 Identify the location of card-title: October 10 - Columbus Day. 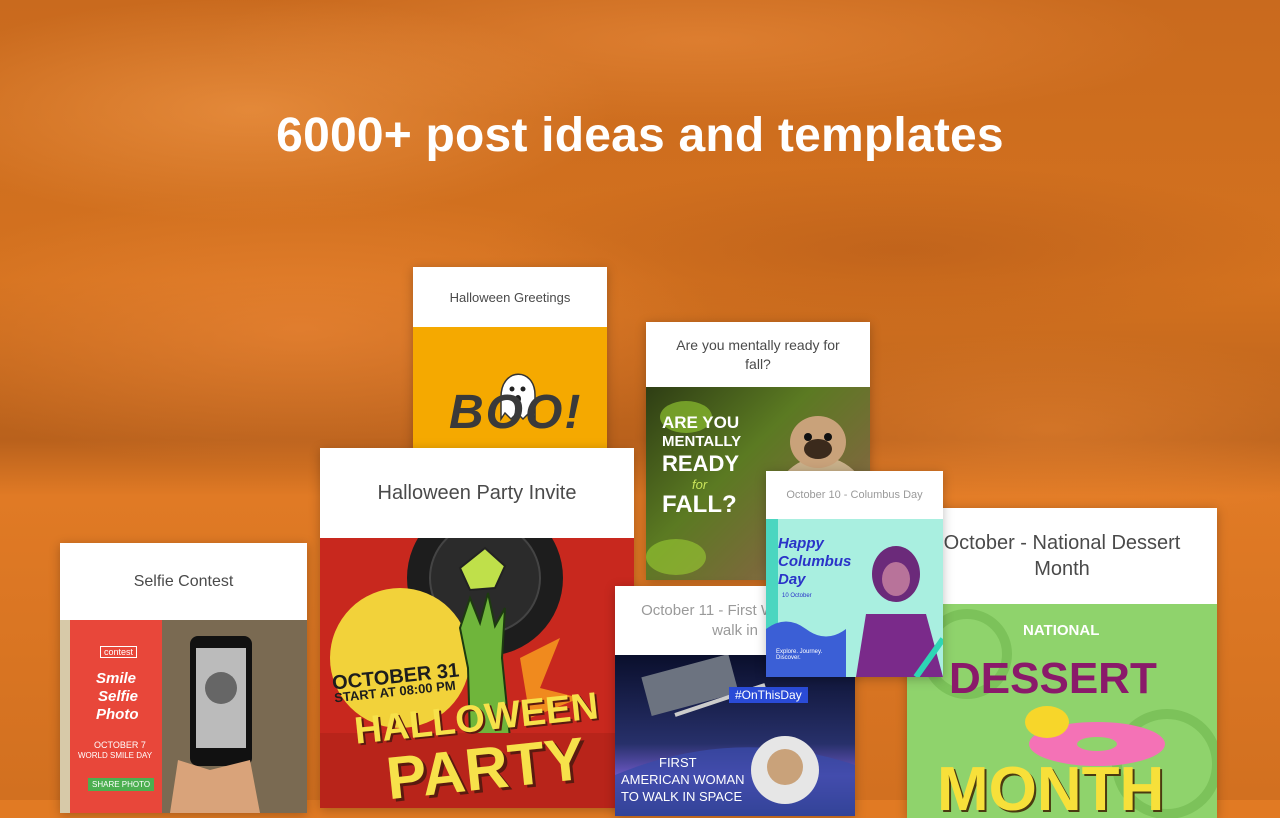
(854, 495).